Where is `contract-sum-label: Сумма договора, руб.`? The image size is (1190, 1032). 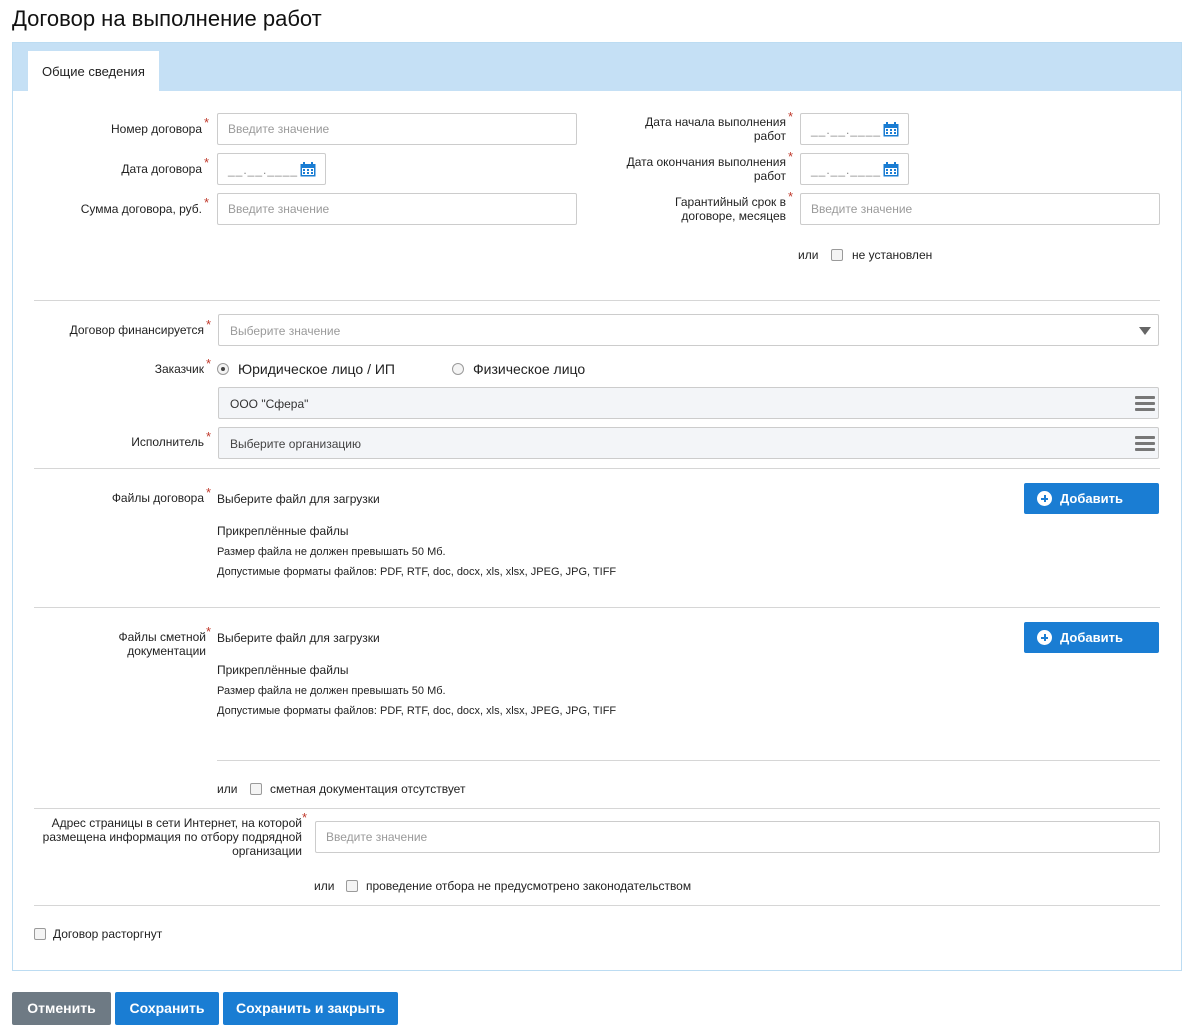 contract-sum-label: Сумма договора, руб. is located at coordinates (141, 209).